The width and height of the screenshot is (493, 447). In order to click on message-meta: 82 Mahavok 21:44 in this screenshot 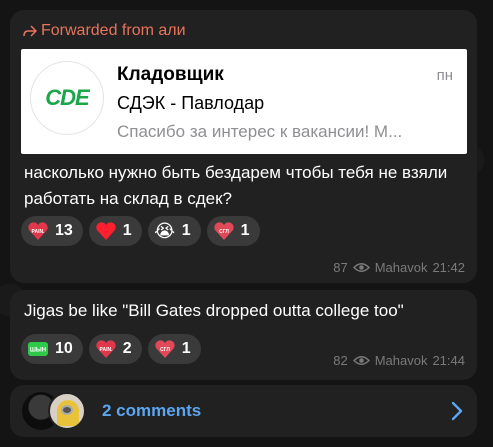, I will do `click(399, 360)`.